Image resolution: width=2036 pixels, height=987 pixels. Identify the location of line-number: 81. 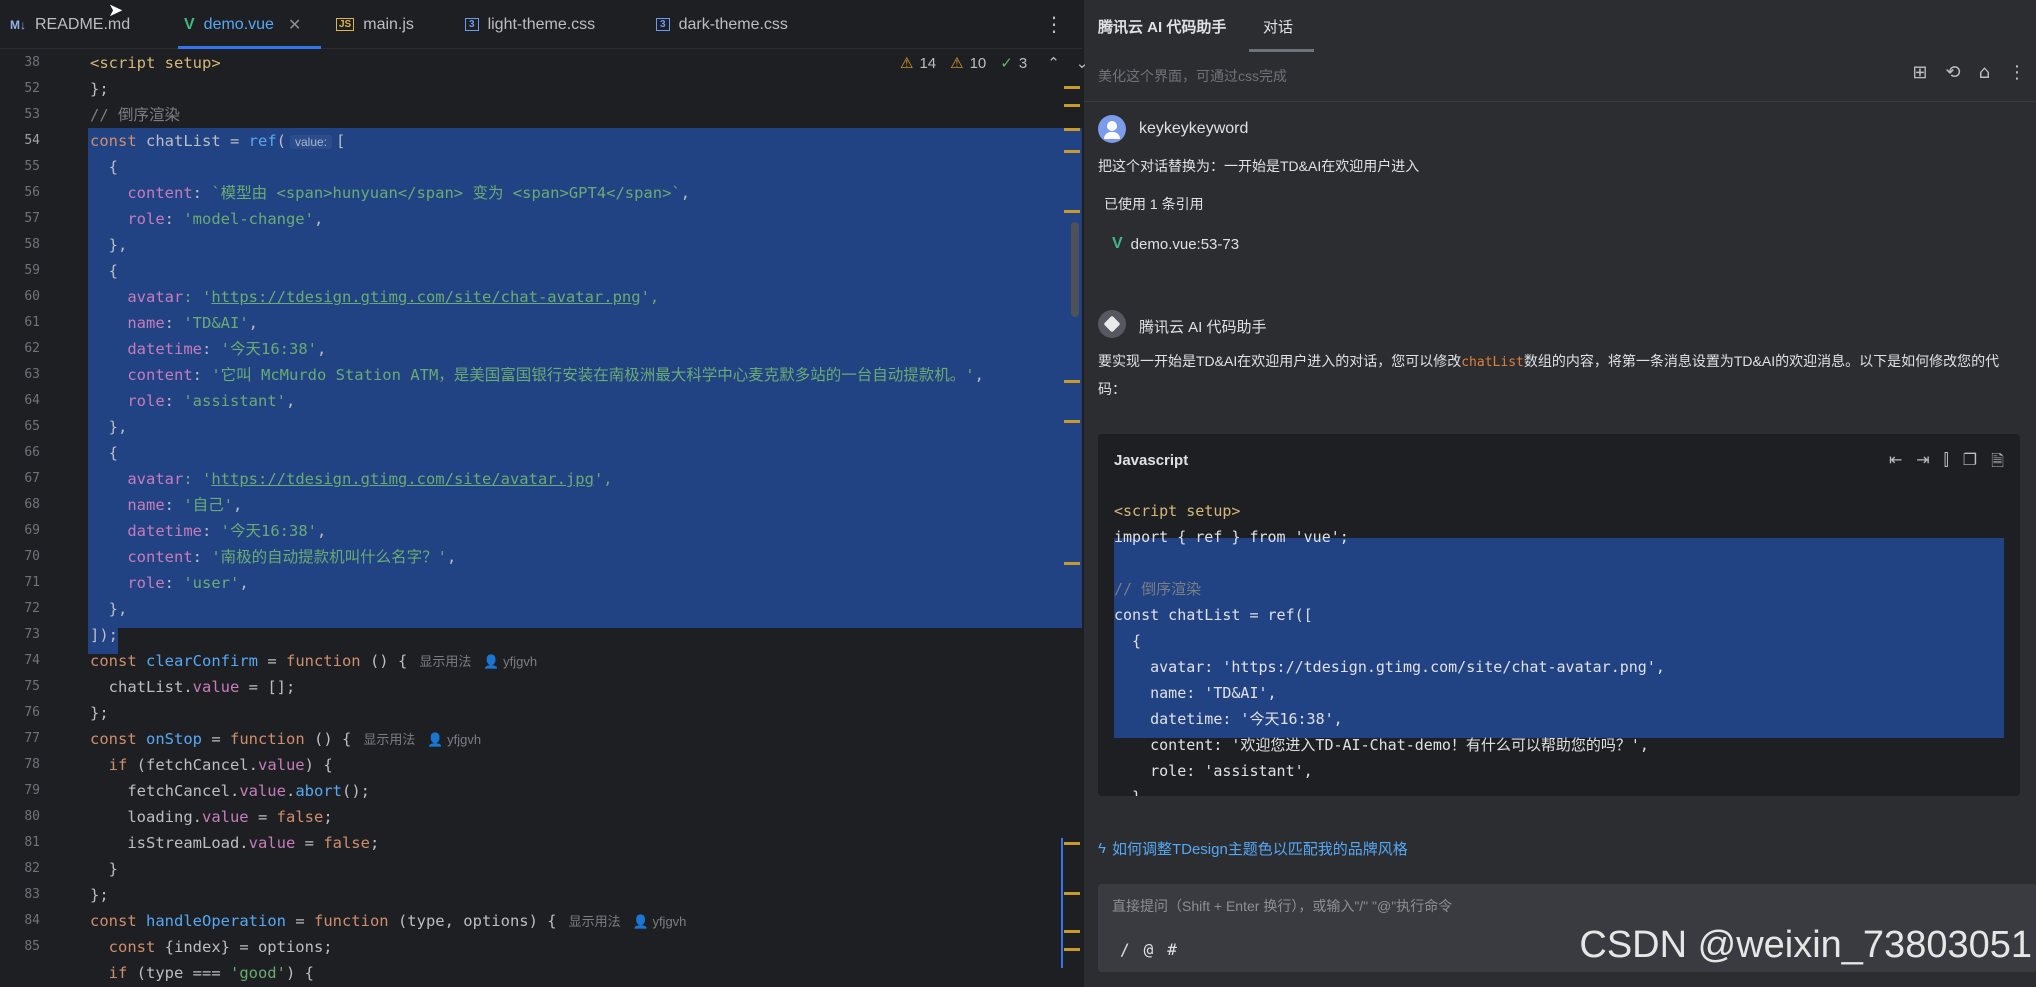
(32, 842).